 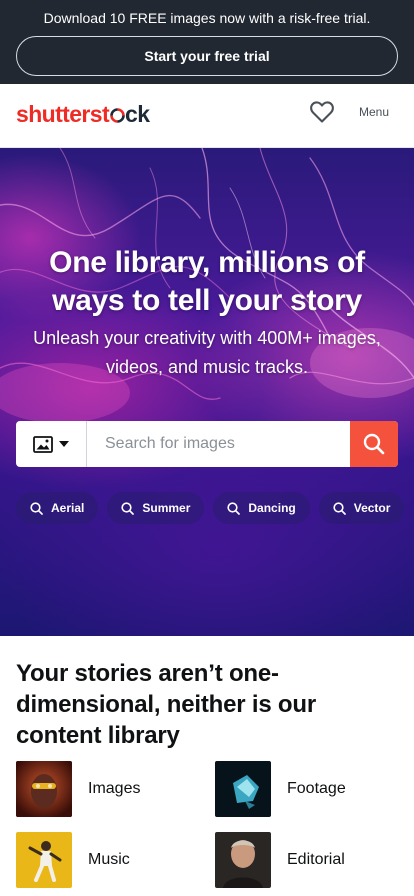 I want to click on trending-searches: Aerial Summer Dancing Vector, so click(x=215, y=508).